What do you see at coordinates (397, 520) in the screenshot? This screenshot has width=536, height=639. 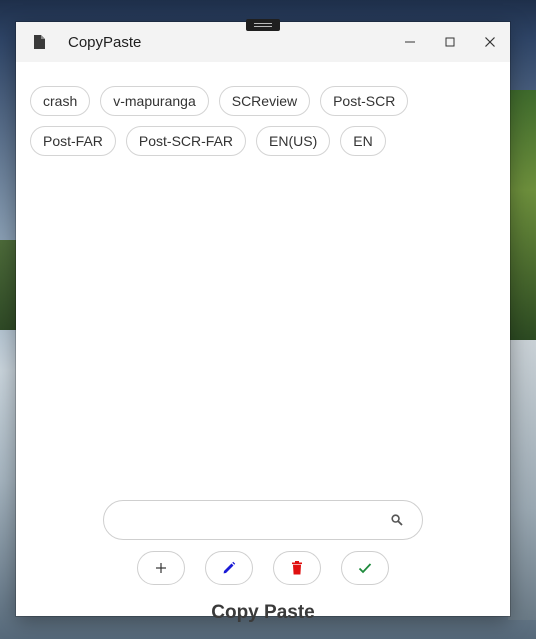 I see `search-icon` at bounding box center [397, 520].